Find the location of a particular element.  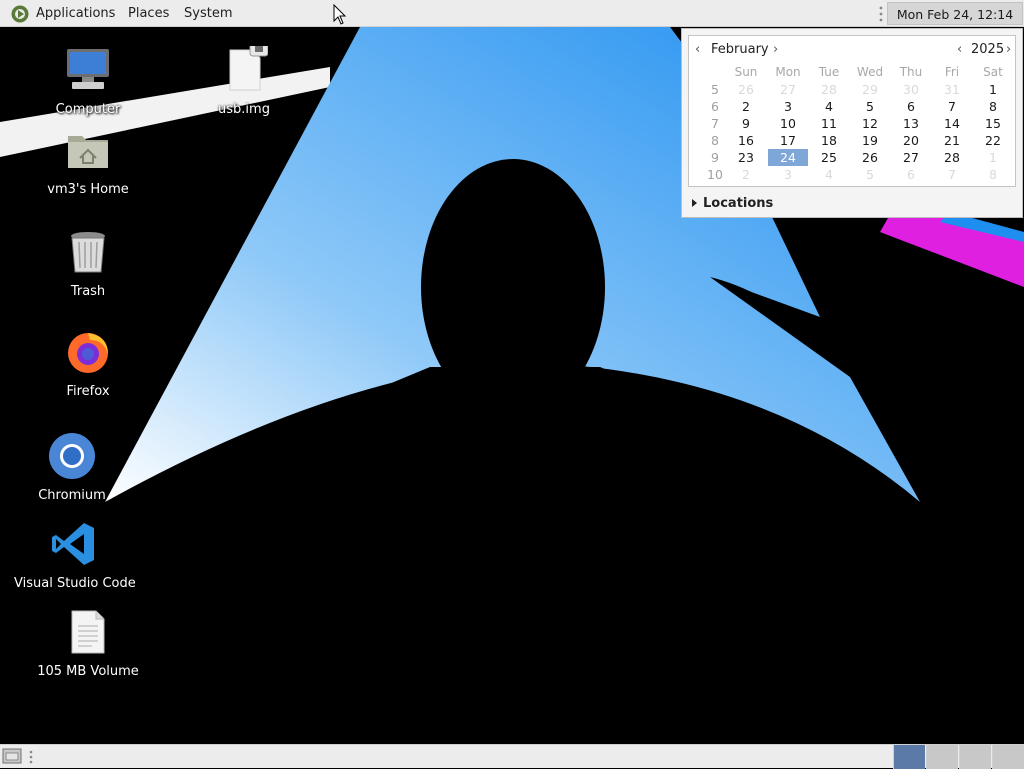

desktop-icon-trash: Trash is located at coordinates (88, 263).